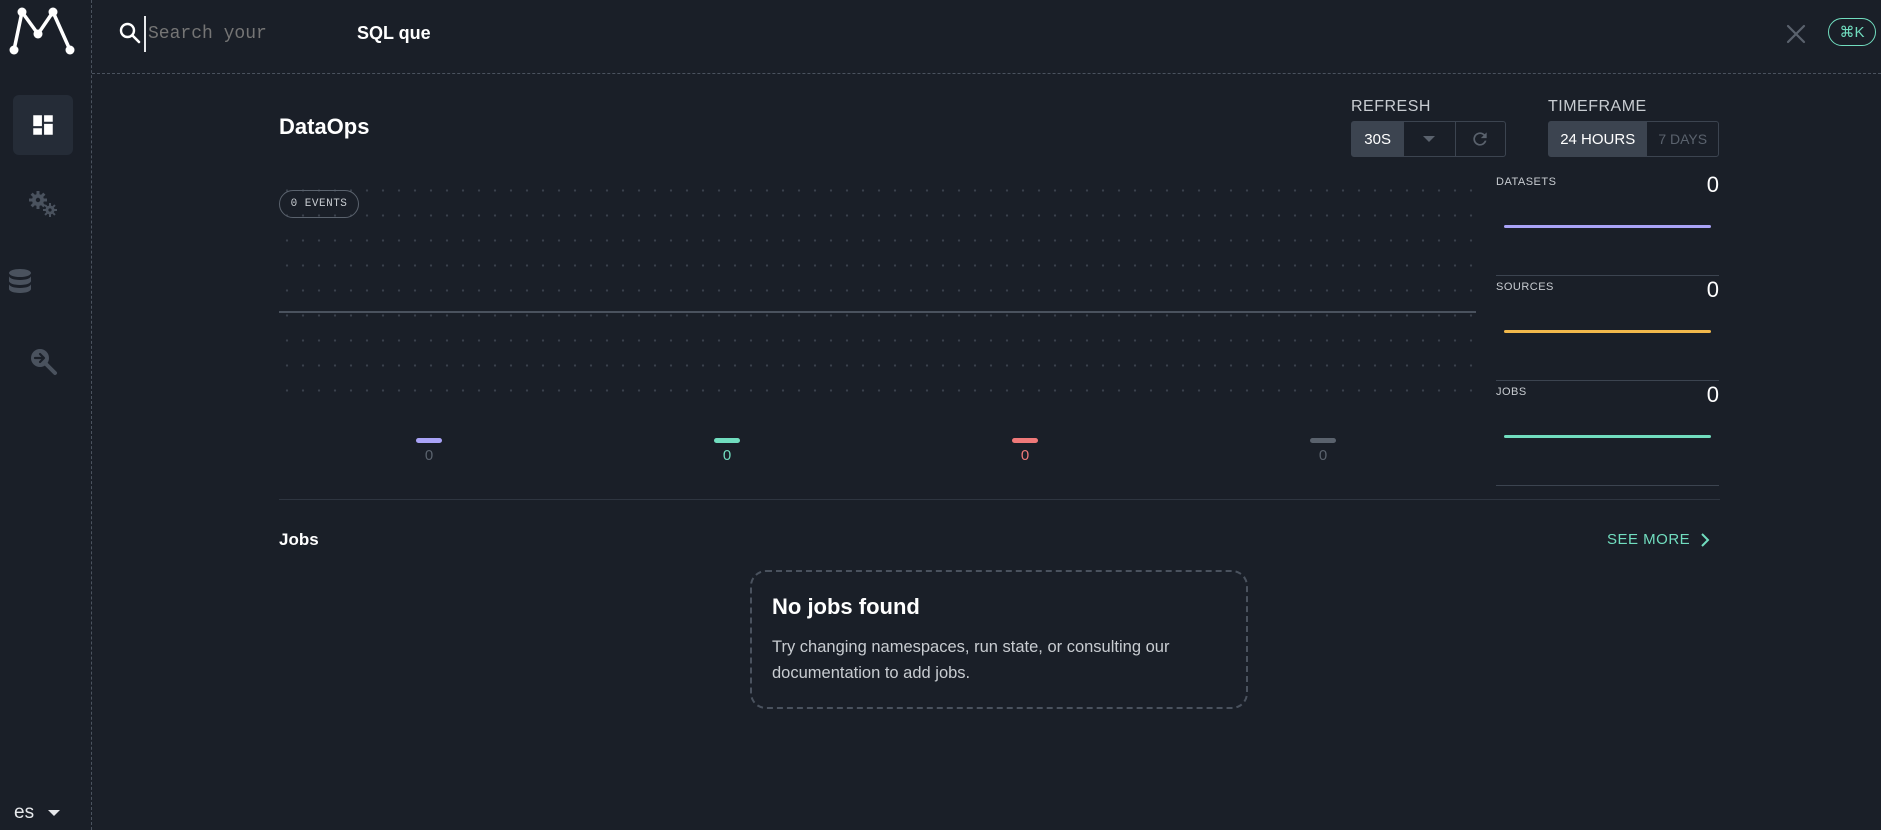 The image size is (1881, 830). Describe the element at coordinates (1511, 392) in the screenshot. I see `stat-label: JOBS` at that location.